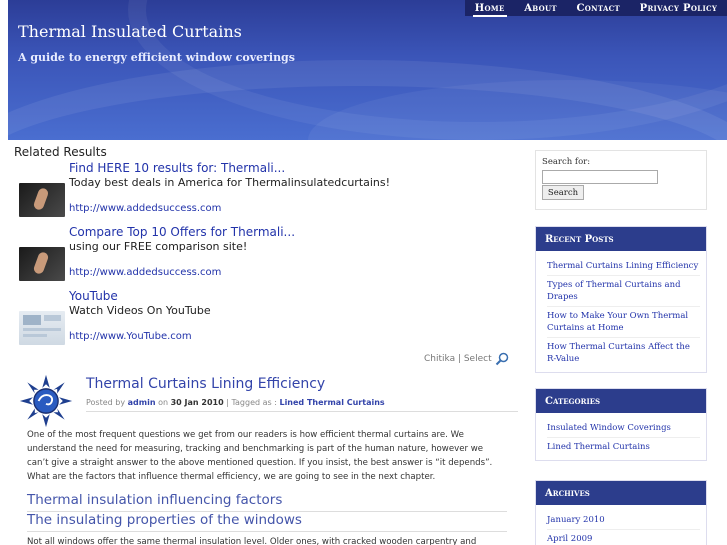  Describe the element at coordinates (623, 520) in the screenshot. I see `archive-link: January 2010` at that location.